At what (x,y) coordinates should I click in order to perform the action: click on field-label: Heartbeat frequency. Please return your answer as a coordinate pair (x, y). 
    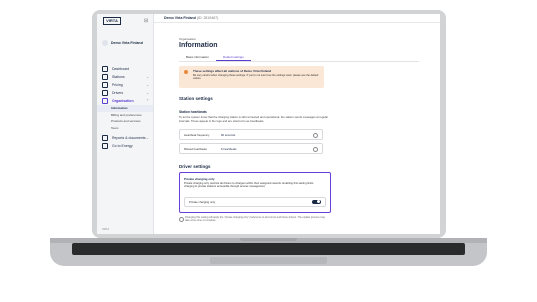
    Looking at the image, I should click on (197, 134).